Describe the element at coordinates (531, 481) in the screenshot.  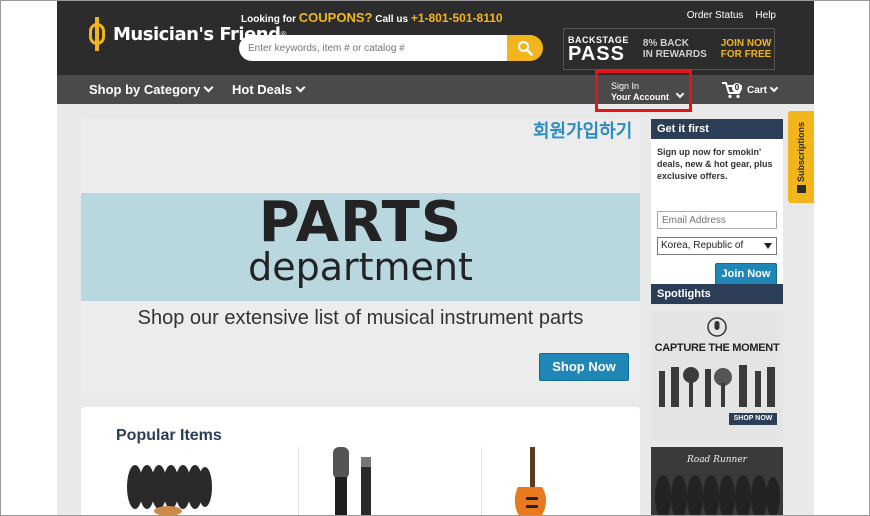
I see `product-electric-guitar-image` at that location.